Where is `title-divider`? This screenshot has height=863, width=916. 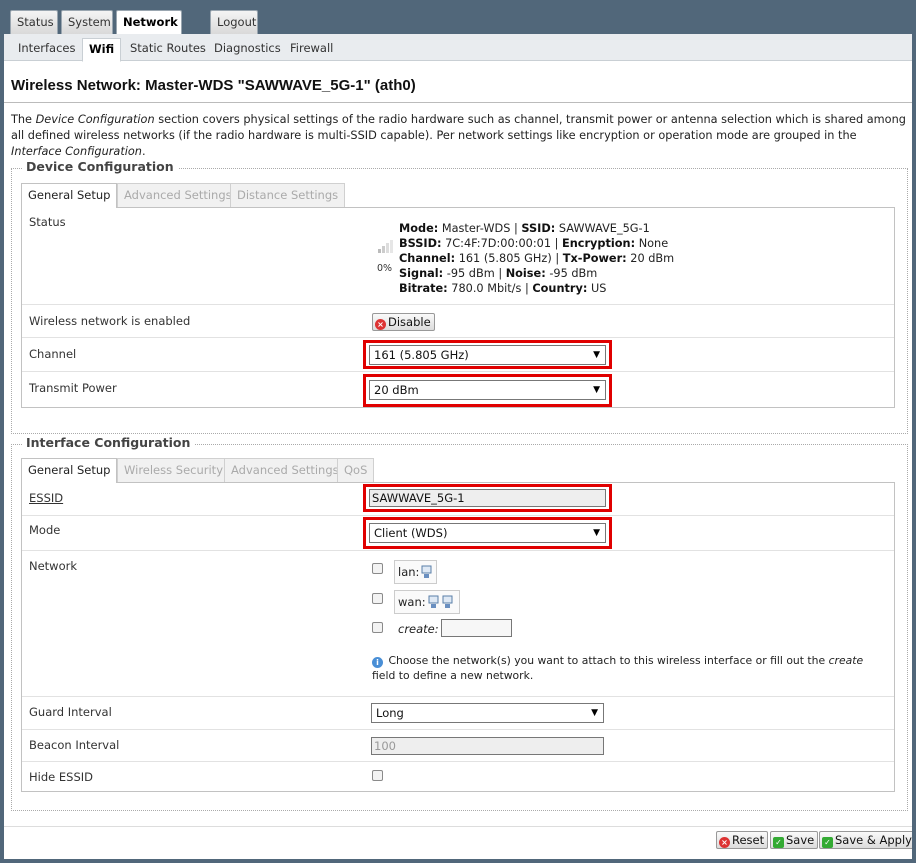
title-divider is located at coordinates (458, 102).